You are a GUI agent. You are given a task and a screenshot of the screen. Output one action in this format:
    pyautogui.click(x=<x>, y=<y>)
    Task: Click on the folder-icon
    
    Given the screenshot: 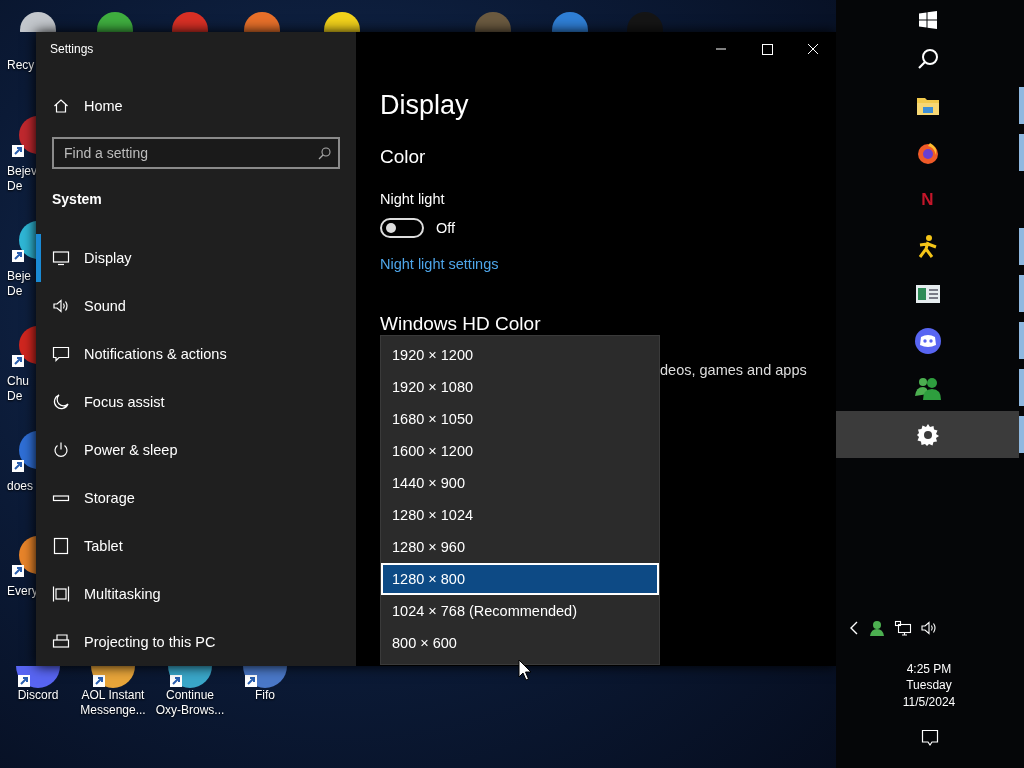 What is the action you would take?
    pyautogui.click(x=927, y=105)
    